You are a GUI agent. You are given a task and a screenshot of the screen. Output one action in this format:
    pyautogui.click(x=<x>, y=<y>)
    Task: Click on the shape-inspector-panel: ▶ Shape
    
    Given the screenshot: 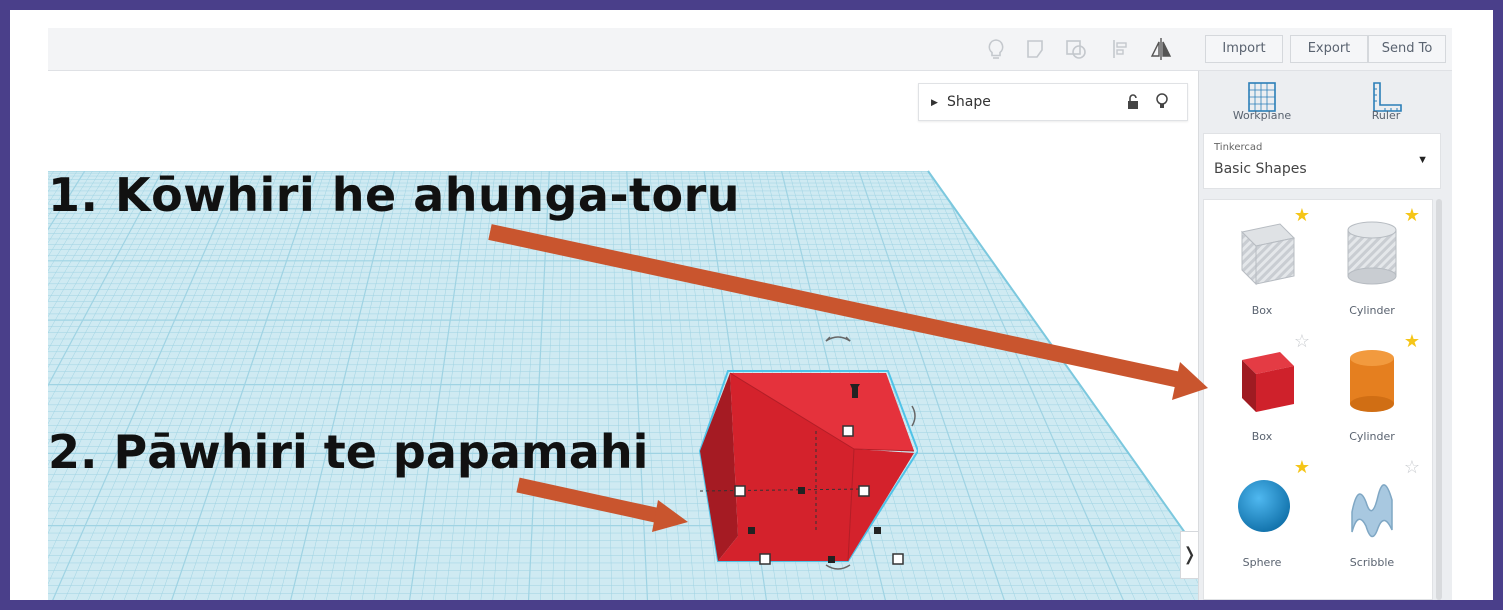 What is the action you would take?
    pyautogui.click(x=1053, y=102)
    